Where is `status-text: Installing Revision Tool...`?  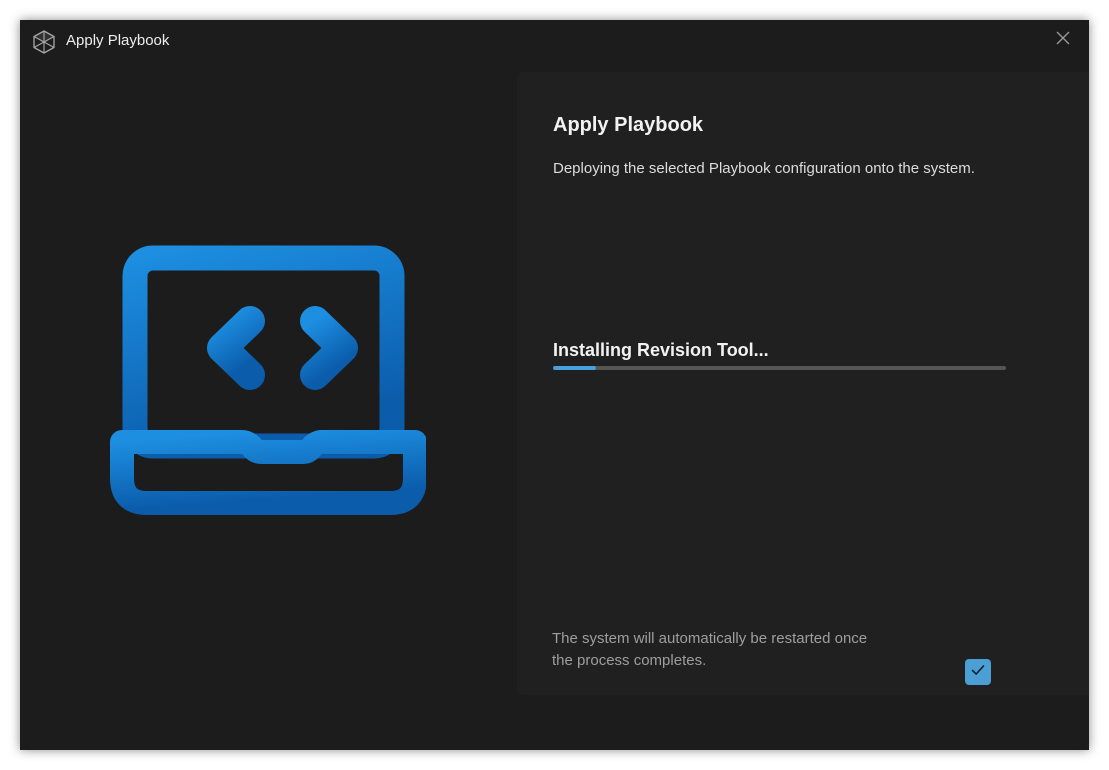 status-text: Installing Revision Tool... is located at coordinates (661, 350).